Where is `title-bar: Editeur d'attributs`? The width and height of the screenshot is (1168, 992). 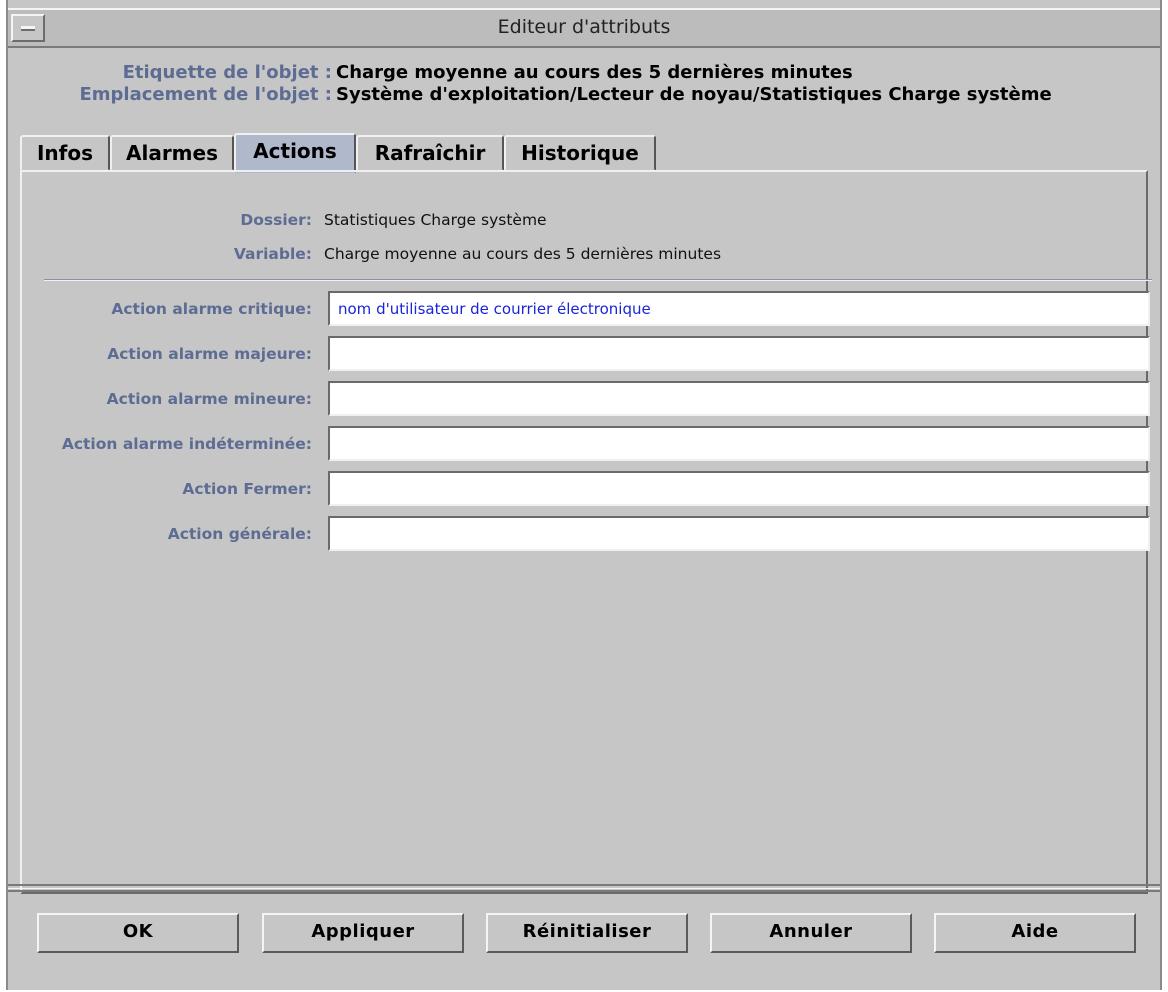
title-bar: Editeur d'attributs is located at coordinates (584, 28).